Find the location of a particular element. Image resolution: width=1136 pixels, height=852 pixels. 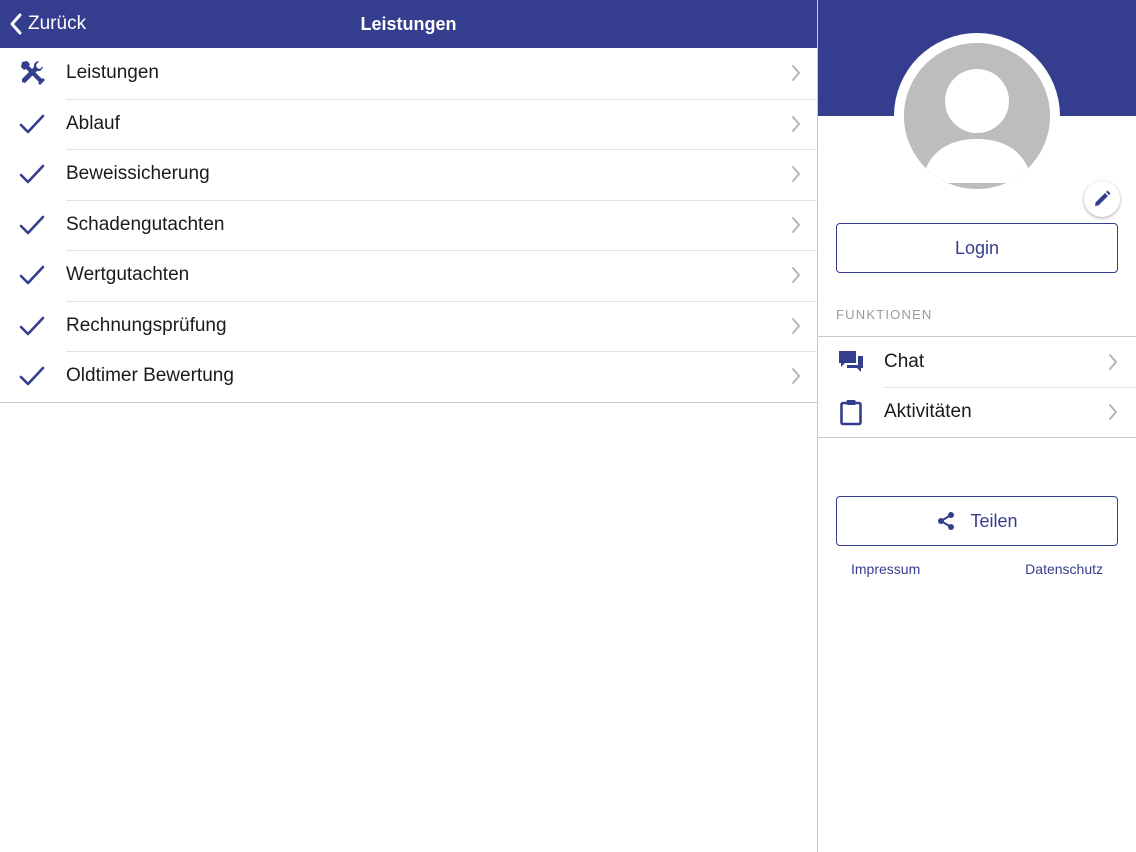

share-label: Teilen is located at coordinates (994, 520).